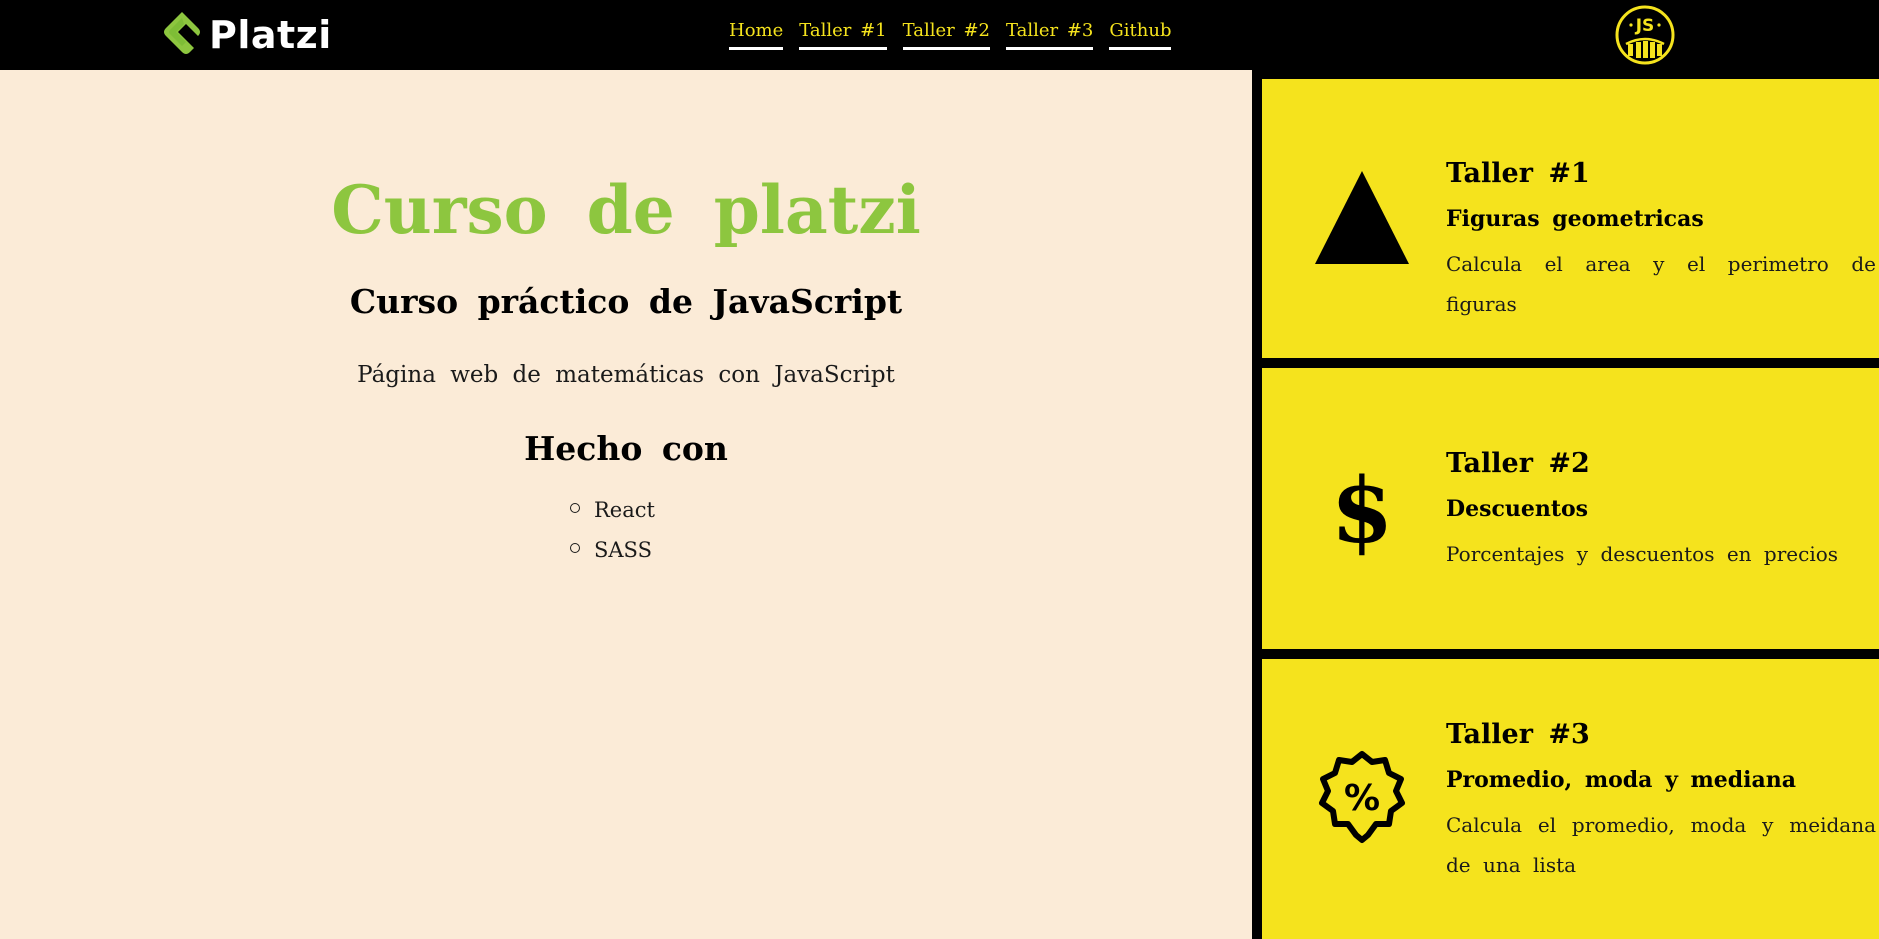 Image resolution: width=1879 pixels, height=939 pixels. I want to click on nav-github: Github, so click(1140, 35).